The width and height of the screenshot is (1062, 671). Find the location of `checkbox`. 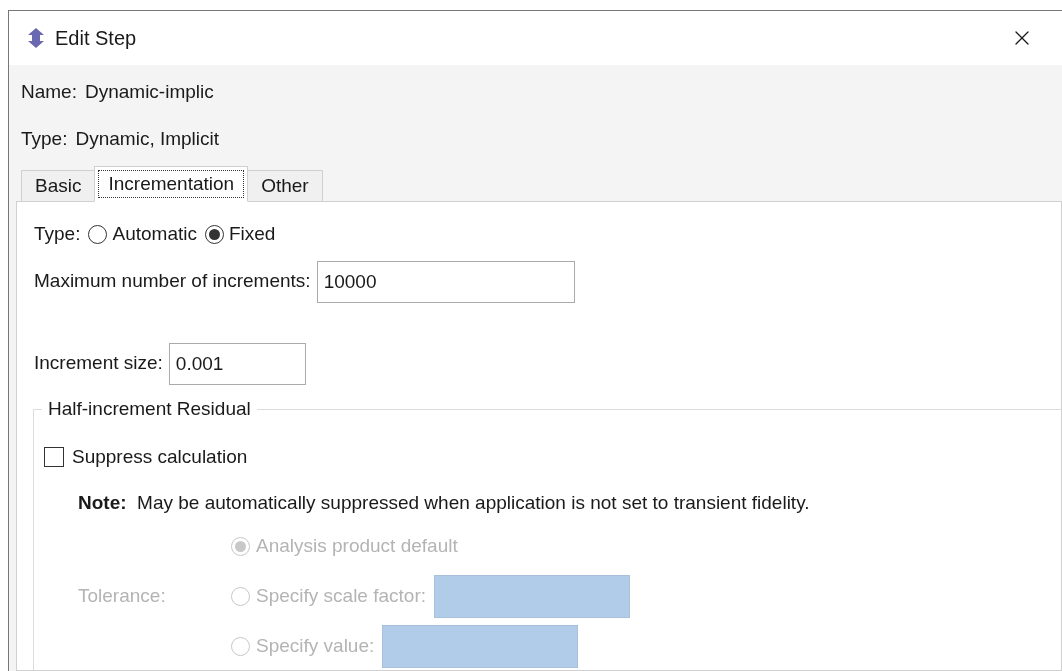

checkbox is located at coordinates (54, 456).